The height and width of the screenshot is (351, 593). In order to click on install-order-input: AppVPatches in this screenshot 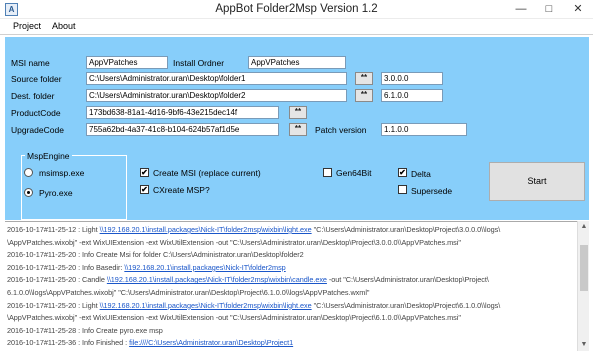, I will do `click(297, 62)`.